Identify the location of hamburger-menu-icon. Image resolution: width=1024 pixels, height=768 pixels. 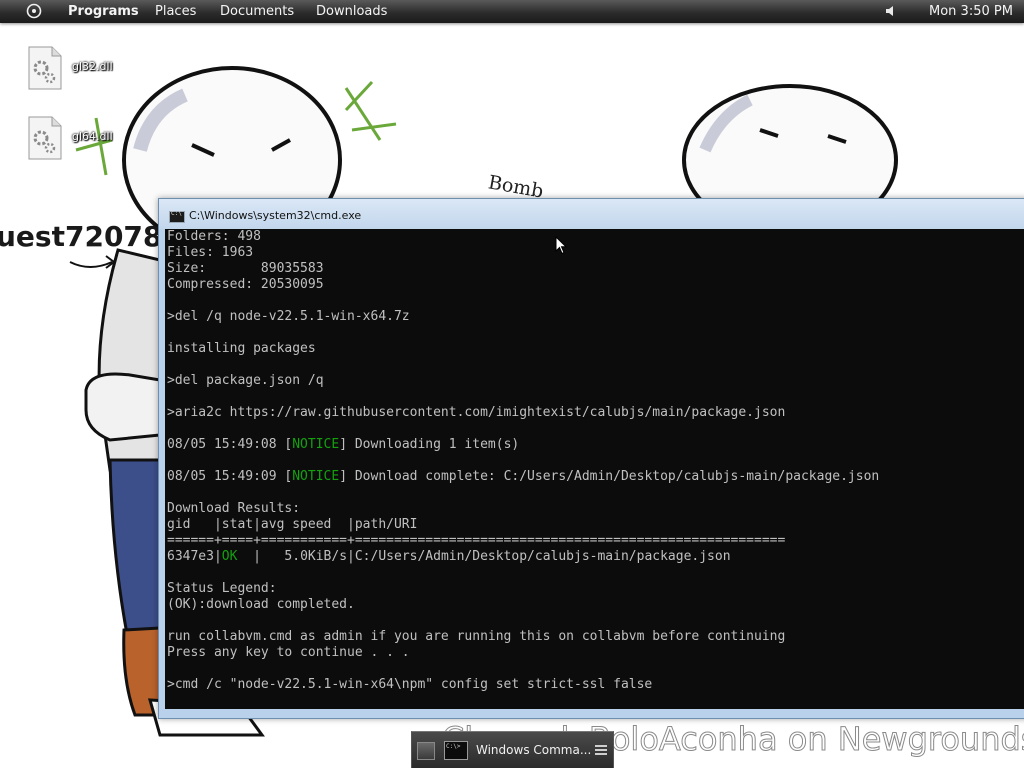
(601, 750).